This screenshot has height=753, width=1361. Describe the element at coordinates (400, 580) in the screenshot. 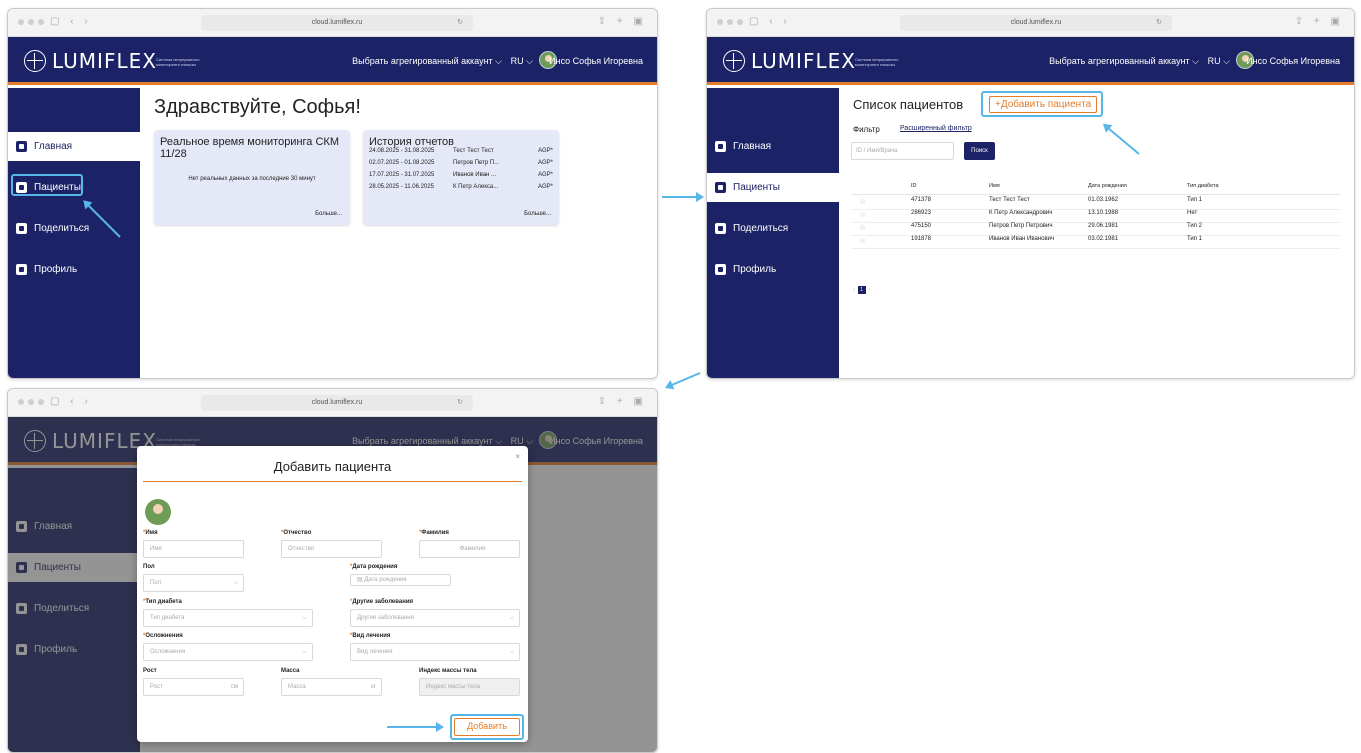

I see `dob-field: ▤ Дата рождения` at that location.